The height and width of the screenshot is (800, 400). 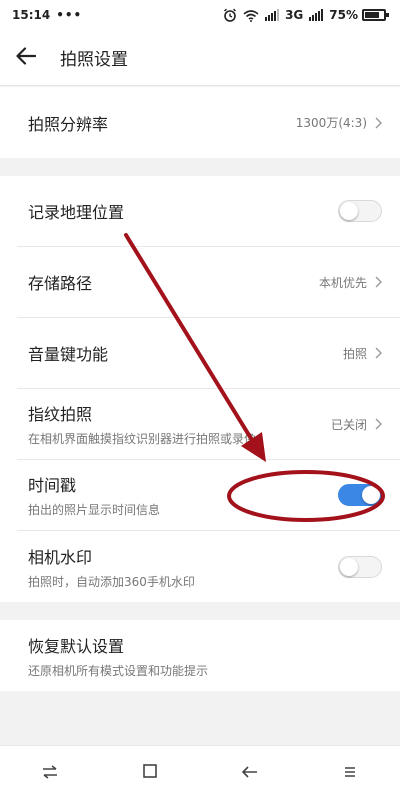 I want to click on volume-key-row: 音量键功能 拍照, so click(x=208, y=353).